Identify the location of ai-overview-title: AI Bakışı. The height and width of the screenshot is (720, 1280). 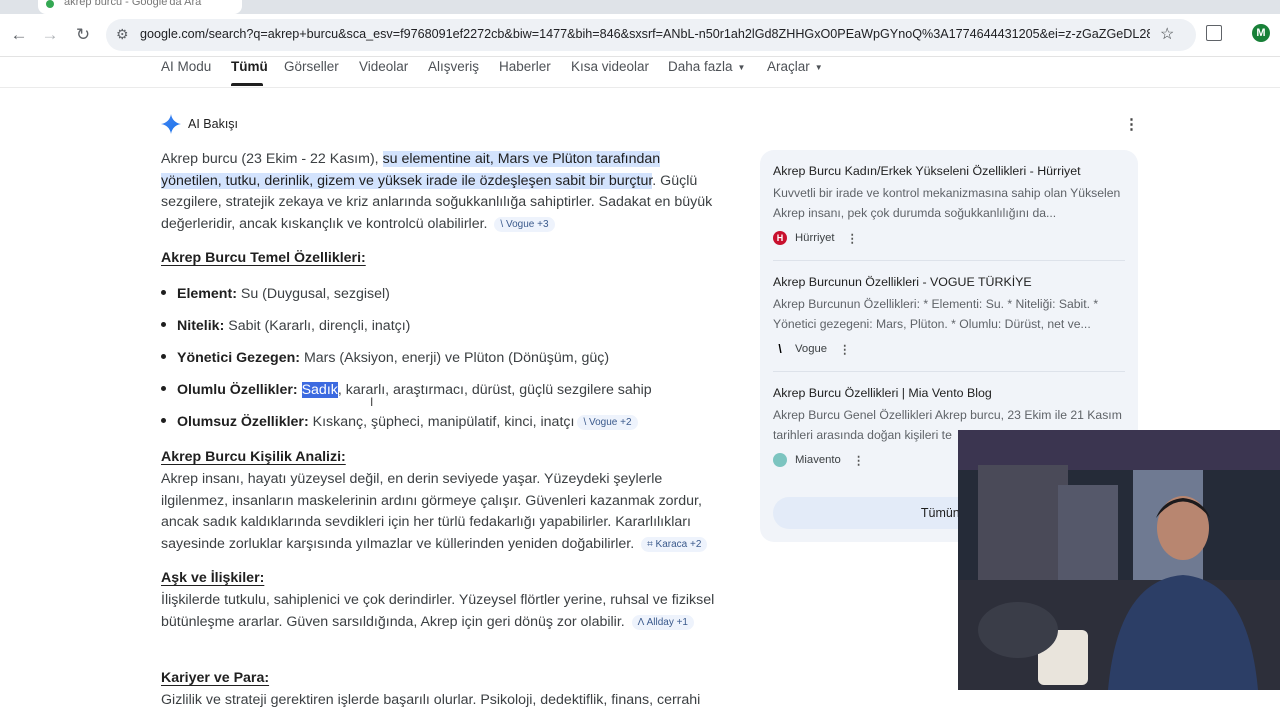
(213, 124).